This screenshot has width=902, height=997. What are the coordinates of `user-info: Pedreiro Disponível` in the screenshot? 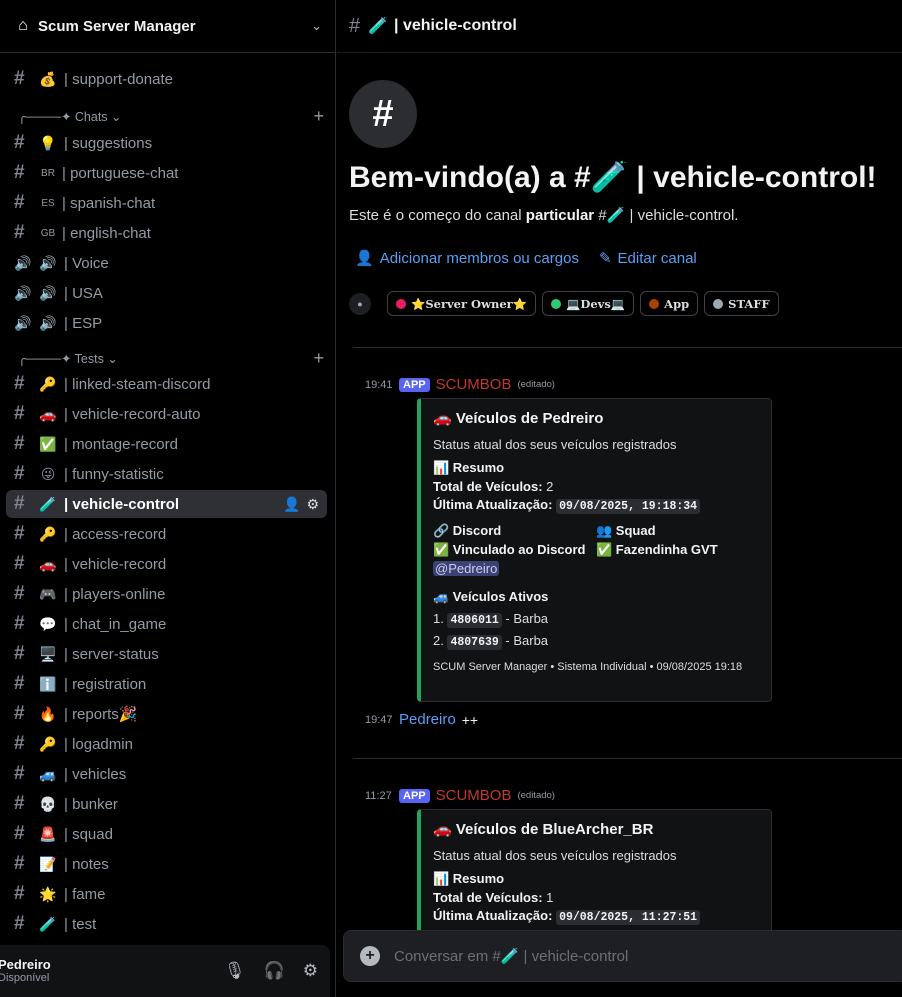 It's located at (25, 970).